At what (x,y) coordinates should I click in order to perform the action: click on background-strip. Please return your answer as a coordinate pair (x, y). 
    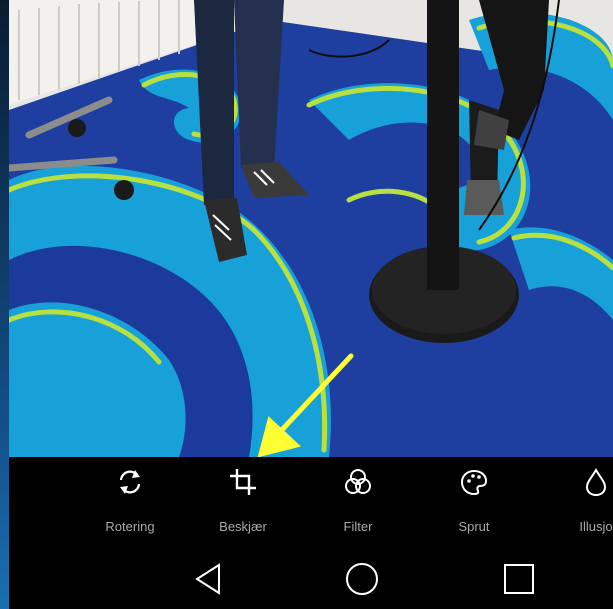
    Looking at the image, I should click on (4, 304).